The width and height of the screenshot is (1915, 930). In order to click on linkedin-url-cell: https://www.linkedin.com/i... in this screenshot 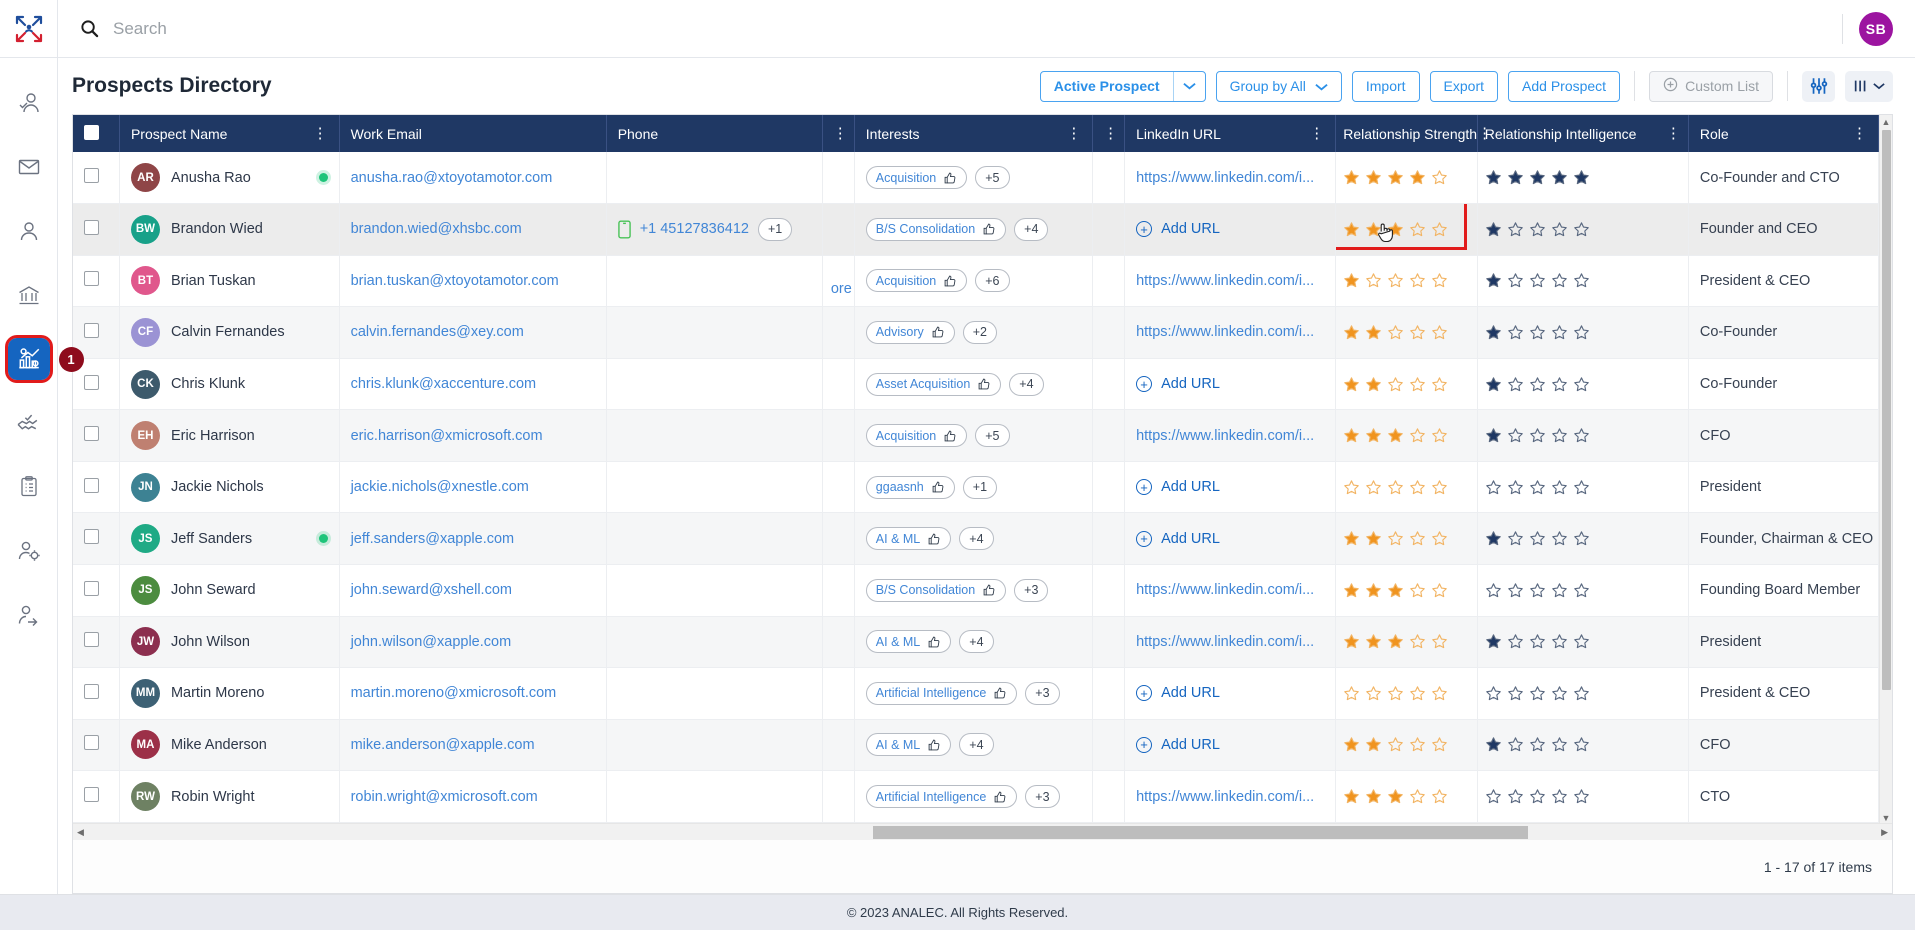, I will do `click(1230, 435)`.